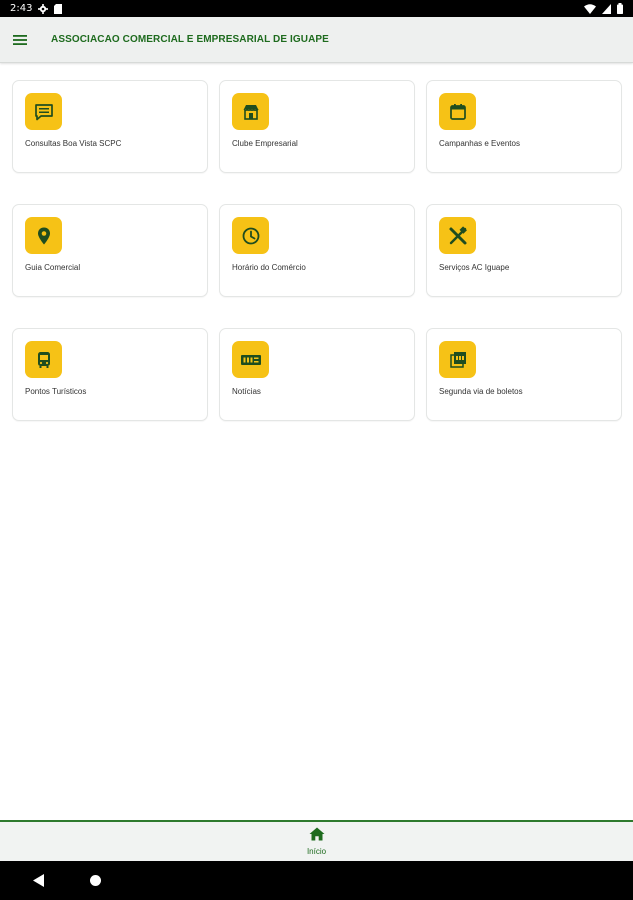 This screenshot has height=900, width=633. Describe the element at coordinates (474, 267) in the screenshot. I see `card-label: Serviços AC Iguape` at that location.